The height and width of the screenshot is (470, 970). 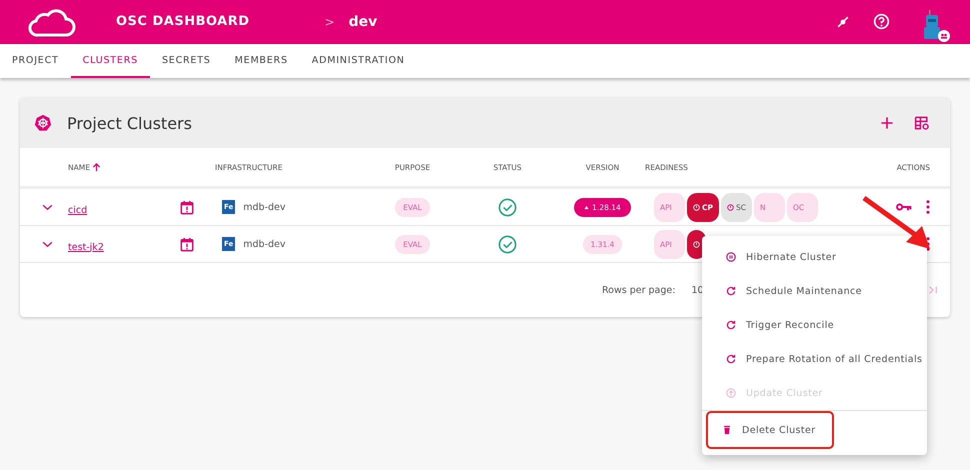 I want to click on project-name: dev, so click(x=363, y=22).